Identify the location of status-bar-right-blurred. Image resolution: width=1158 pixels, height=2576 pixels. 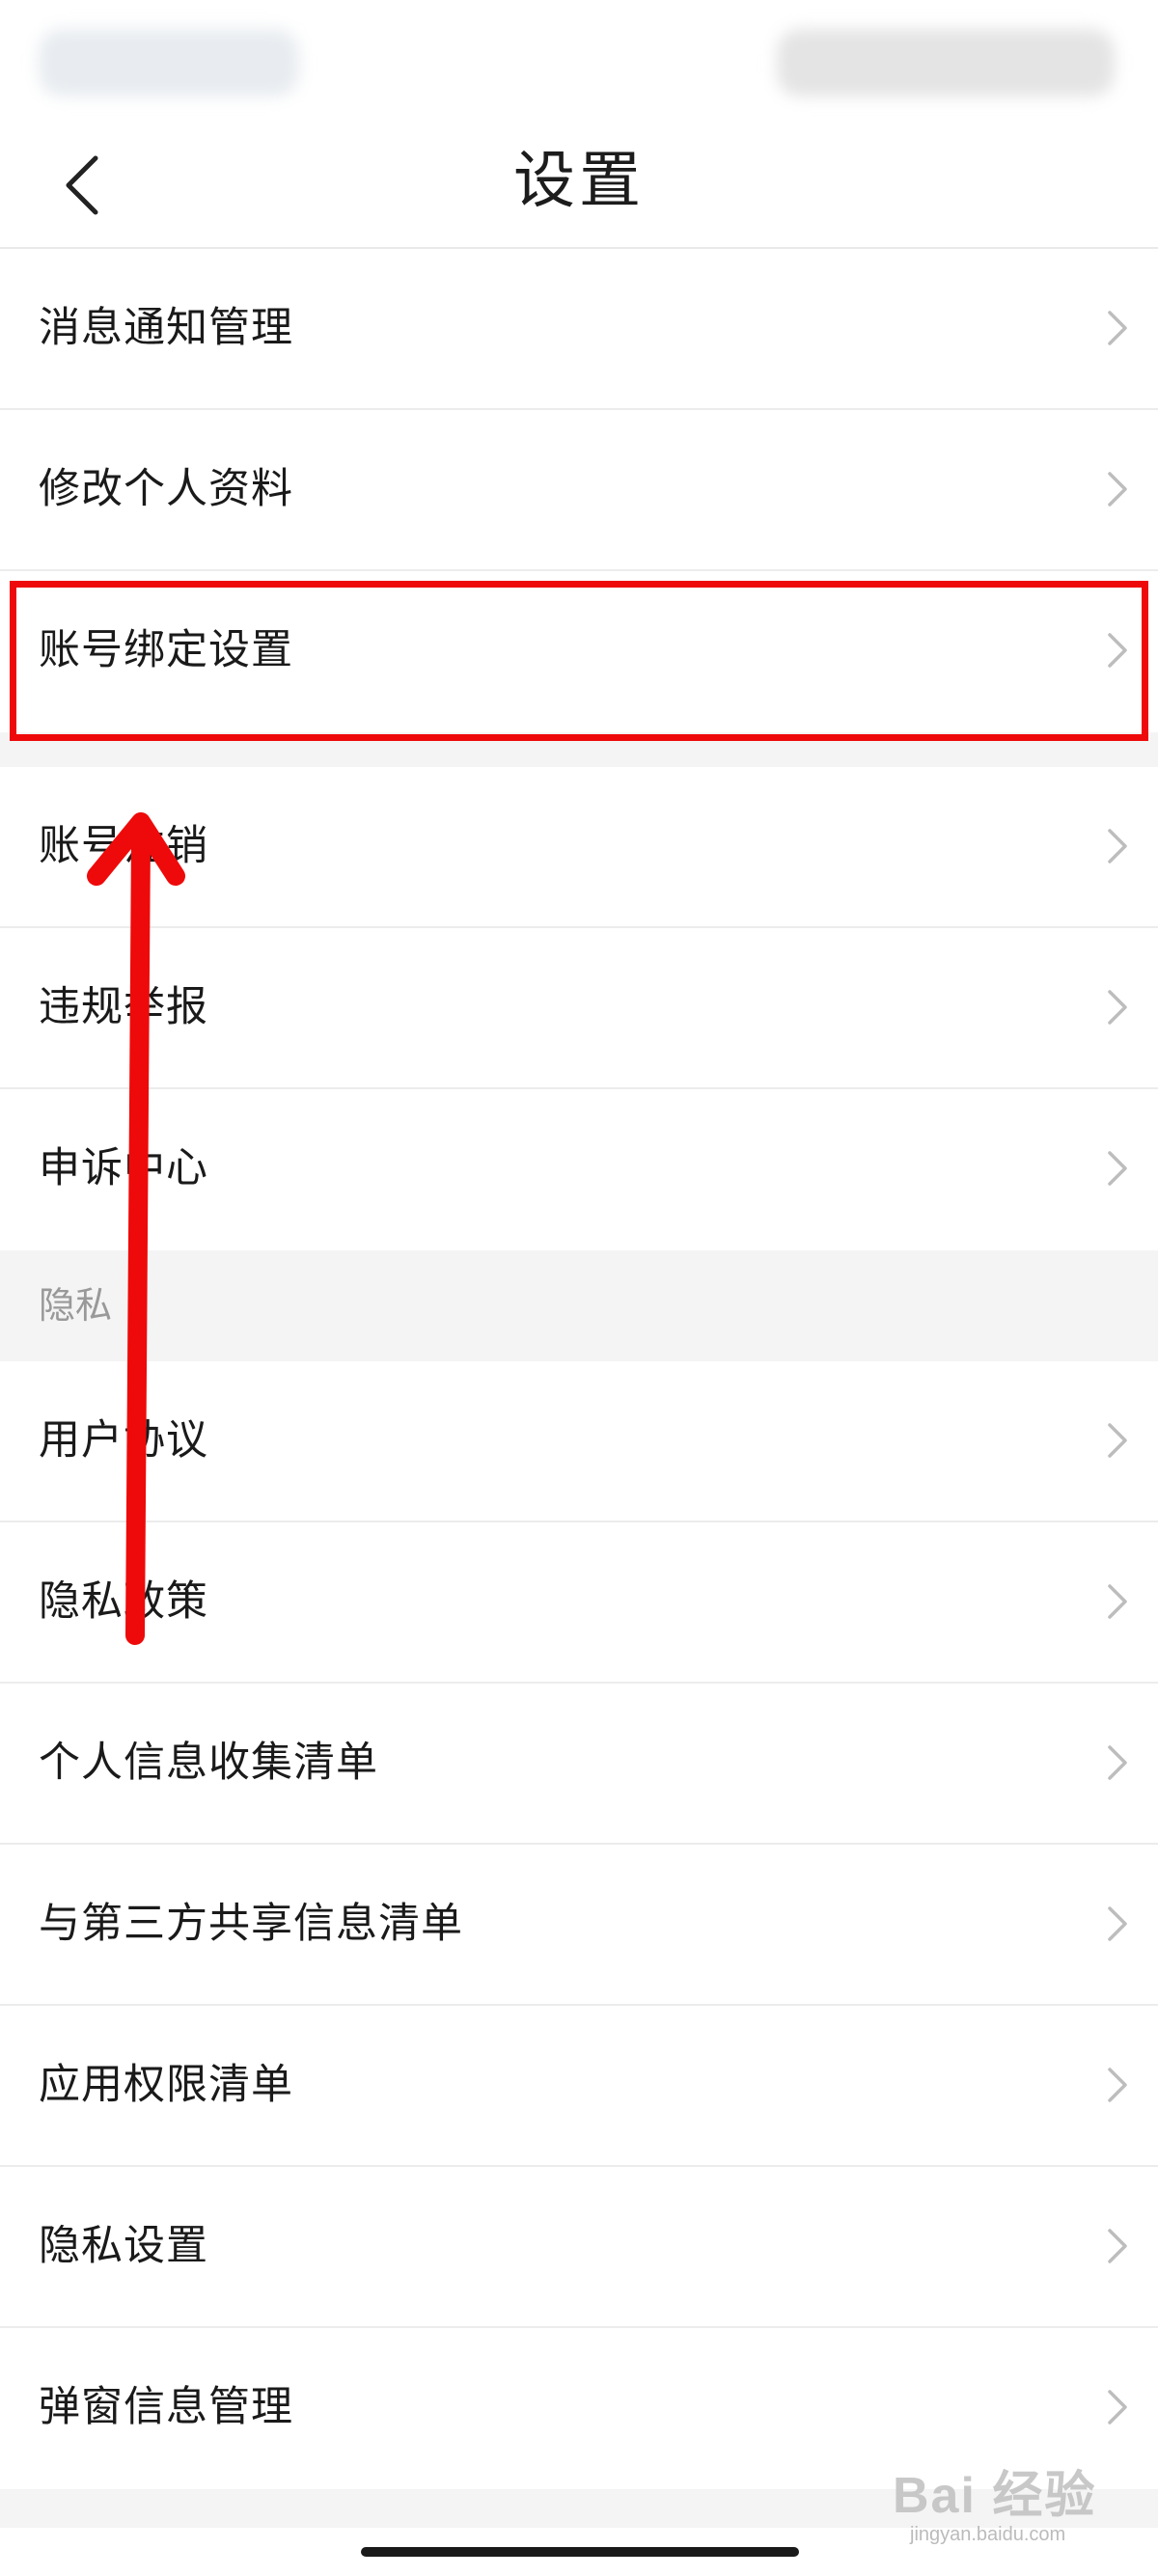
(946, 63).